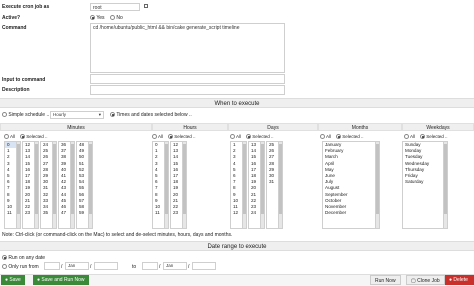  What do you see at coordinates (134, 267) in the screenshot?
I see `to-label: to` at bounding box center [134, 267].